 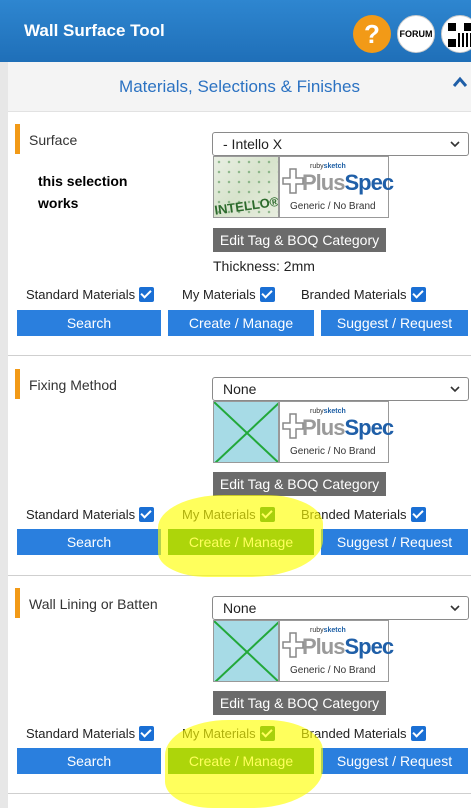 I want to click on thickness-value: Thickness: 2mm, so click(x=264, y=266).